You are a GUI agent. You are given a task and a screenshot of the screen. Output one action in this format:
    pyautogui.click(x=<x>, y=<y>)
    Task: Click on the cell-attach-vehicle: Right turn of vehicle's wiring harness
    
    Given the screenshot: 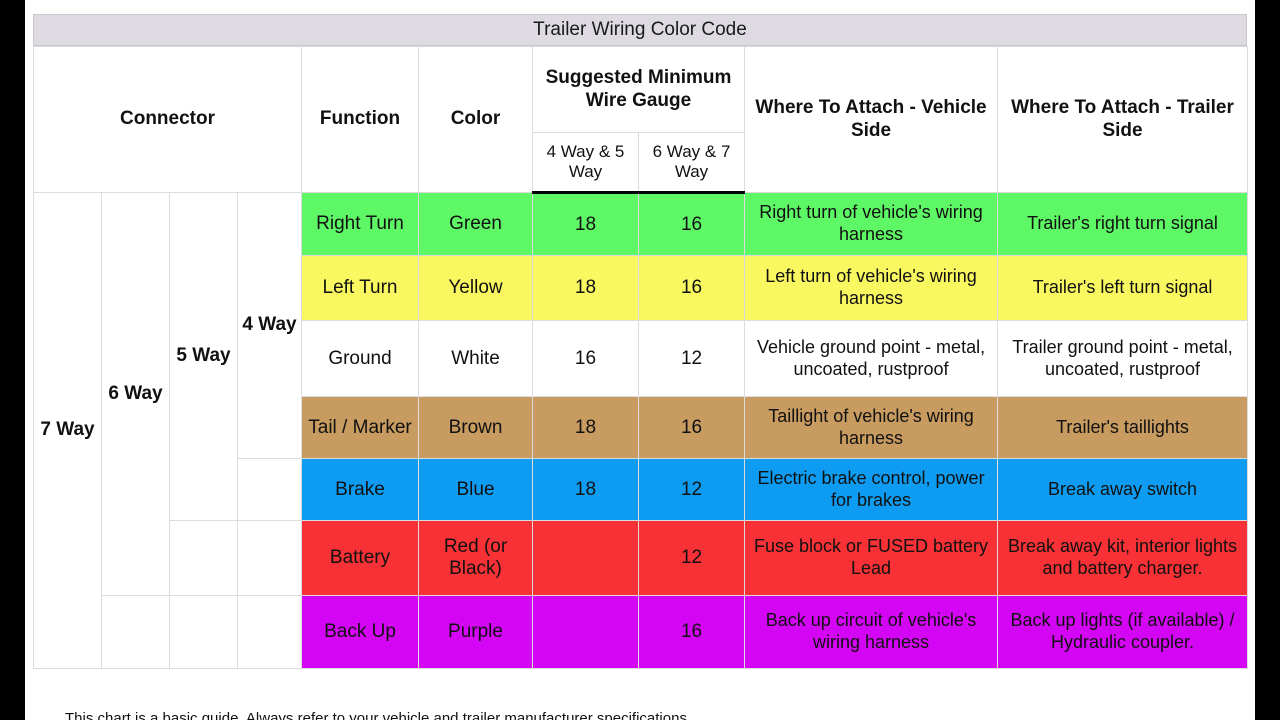 What is the action you would take?
    pyautogui.click(x=871, y=224)
    